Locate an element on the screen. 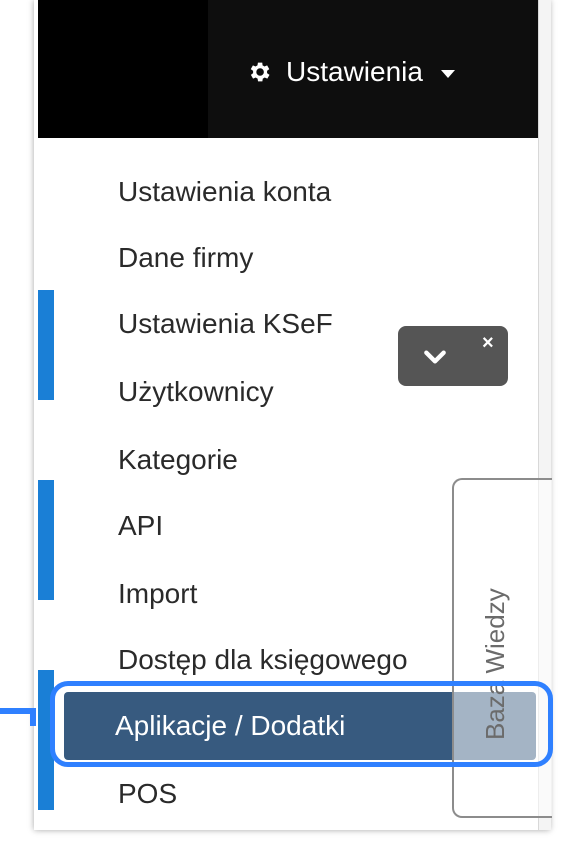 This screenshot has width=565, height=854. pointer-annotation is located at coordinates (18, 717).